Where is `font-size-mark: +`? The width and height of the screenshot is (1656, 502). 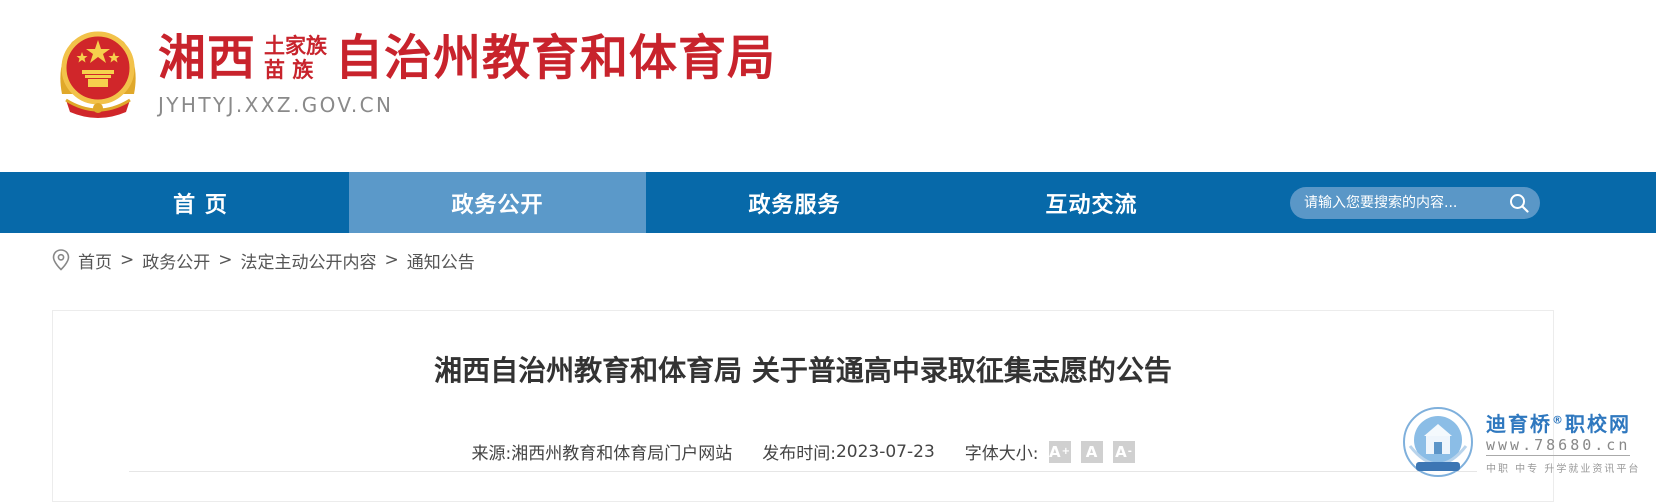 font-size-mark: + is located at coordinates (1065, 451).